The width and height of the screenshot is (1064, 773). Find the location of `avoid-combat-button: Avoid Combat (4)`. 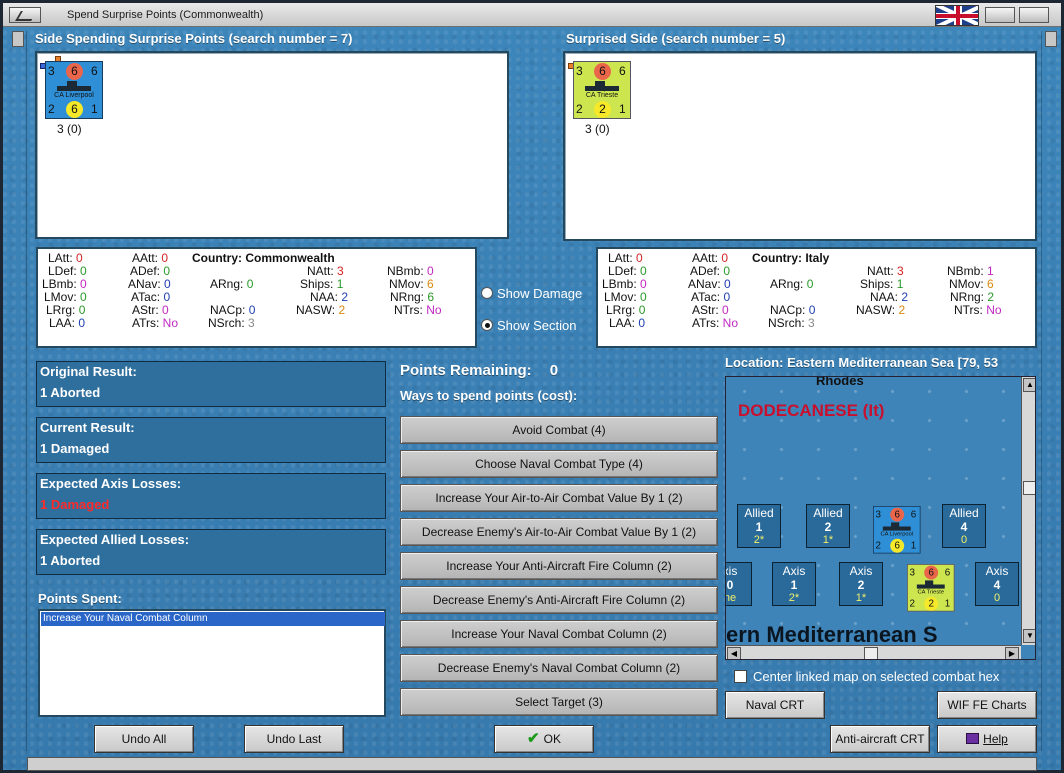

avoid-combat-button: Avoid Combat (4) is located at coordinates (559, 430).